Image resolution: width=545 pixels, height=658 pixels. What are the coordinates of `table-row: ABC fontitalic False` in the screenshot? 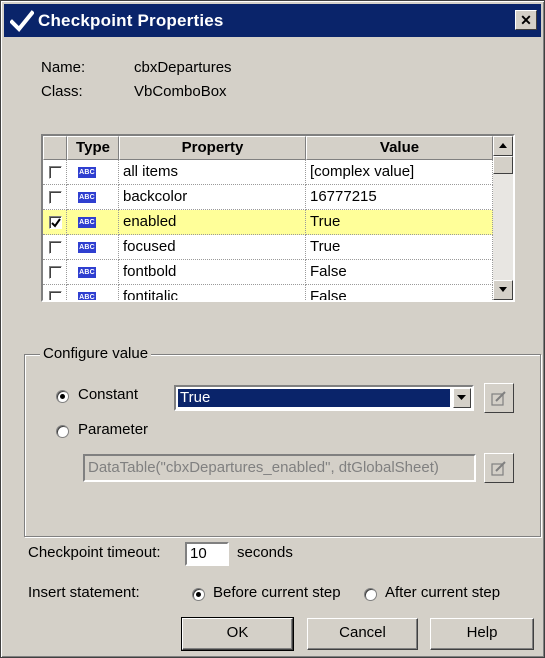 It's located at (268, 292).